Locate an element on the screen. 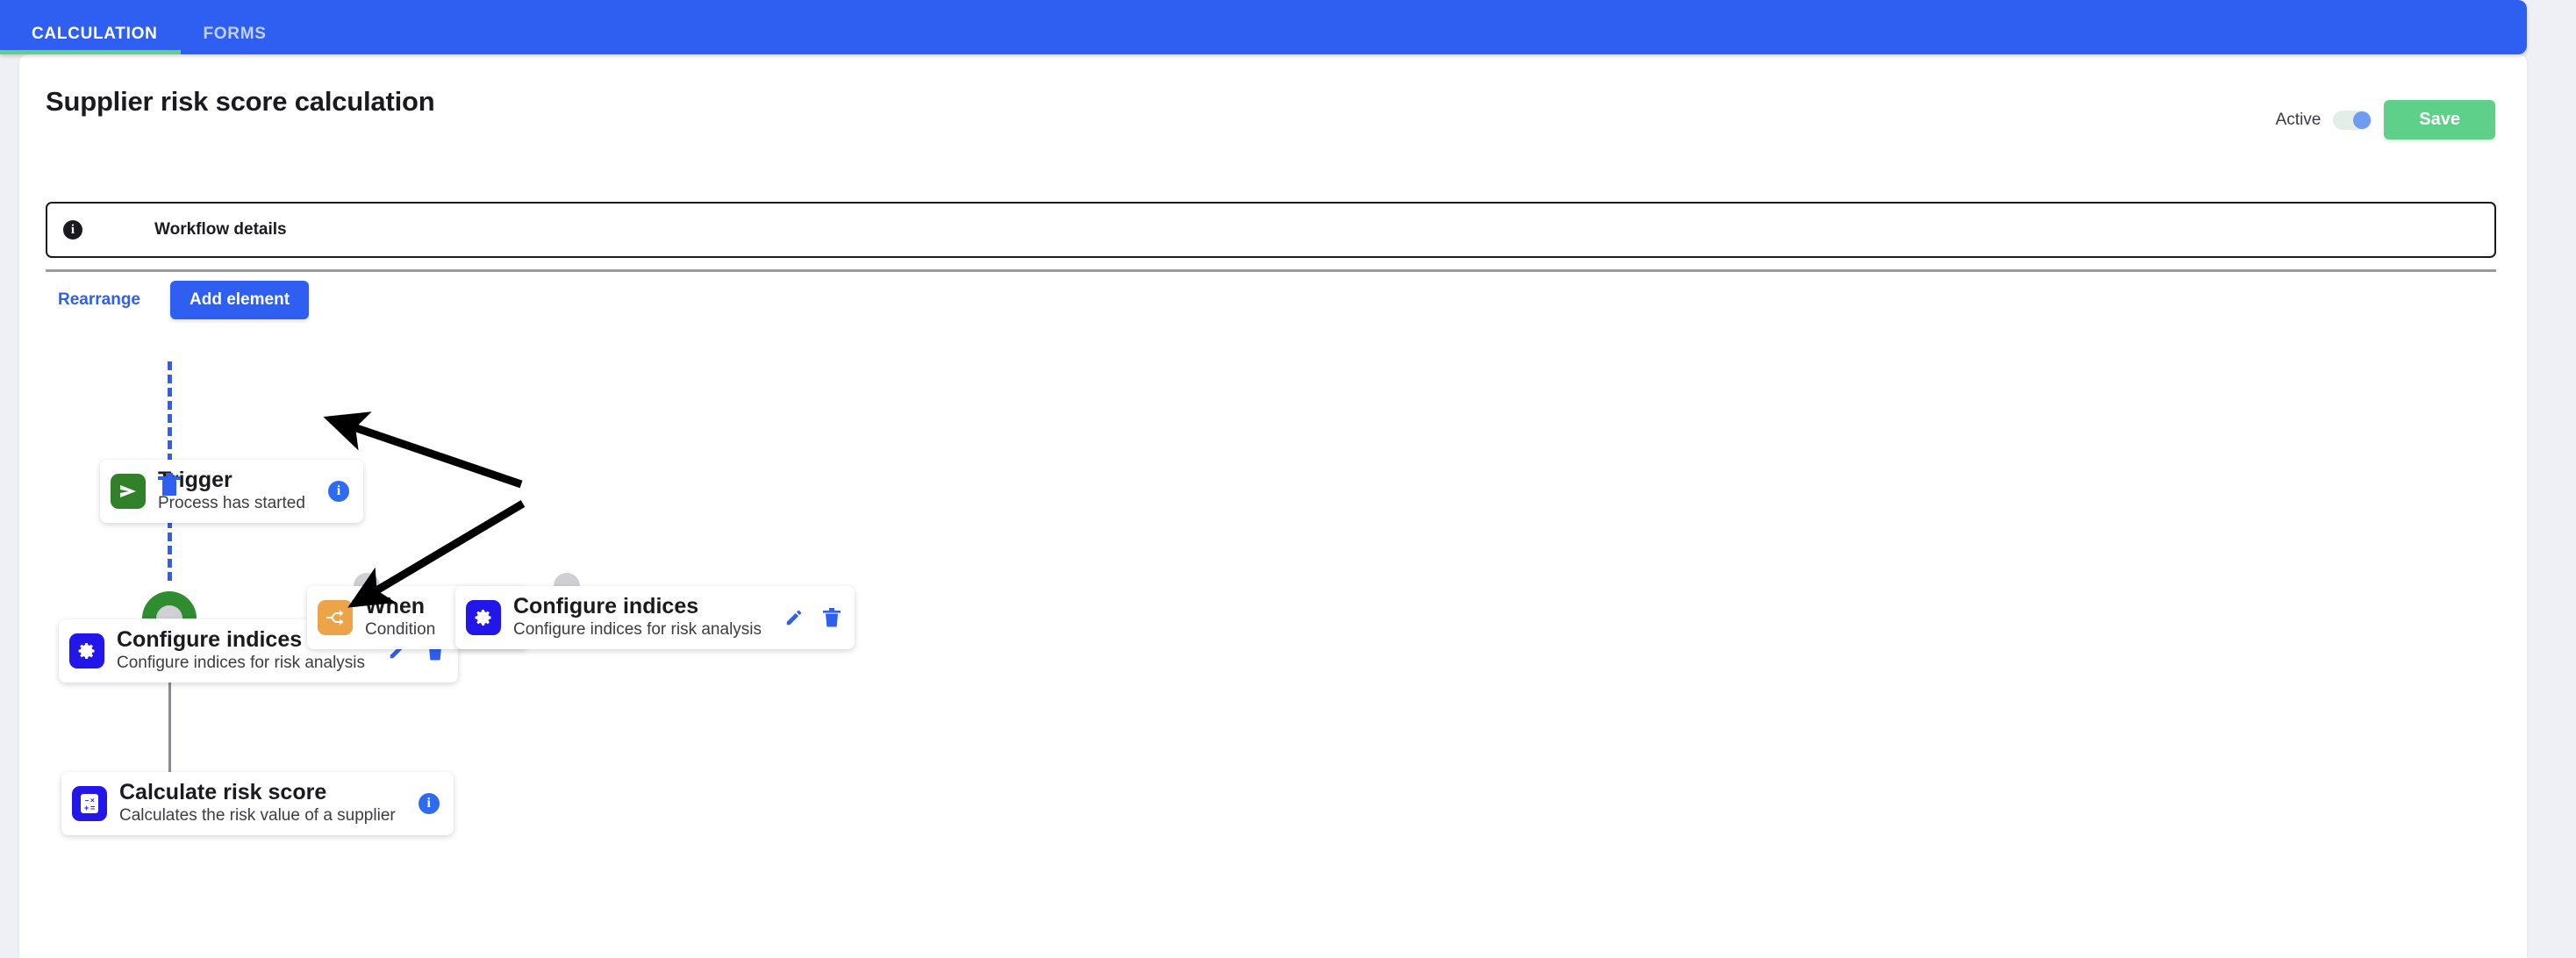 Image resolution: width=2576 pixels, height=958 pixels. workflow-details-label: Workflow details is located at coordinates (220, 230).